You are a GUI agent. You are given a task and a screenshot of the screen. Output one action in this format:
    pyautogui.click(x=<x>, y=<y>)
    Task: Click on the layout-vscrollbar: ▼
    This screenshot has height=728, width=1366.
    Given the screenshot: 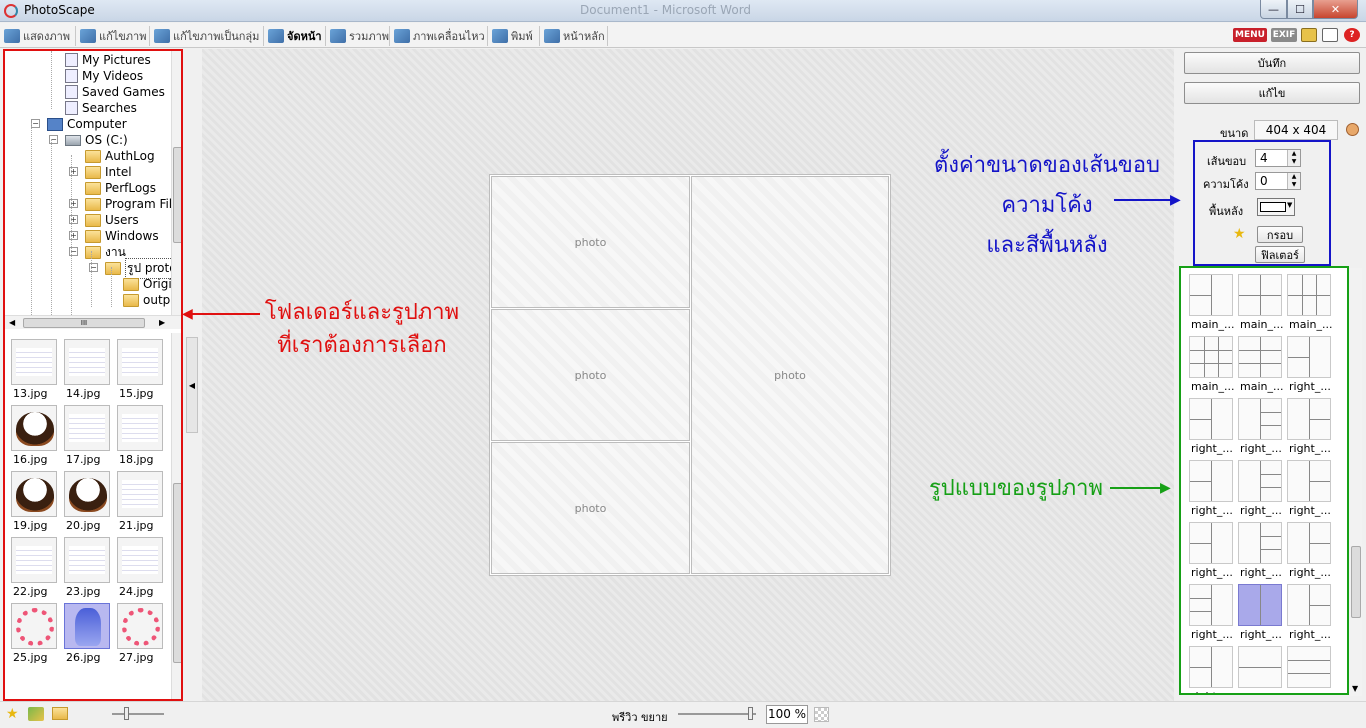 What is the action you would take?
    pyautogui.click(x=1356, y=482)
    